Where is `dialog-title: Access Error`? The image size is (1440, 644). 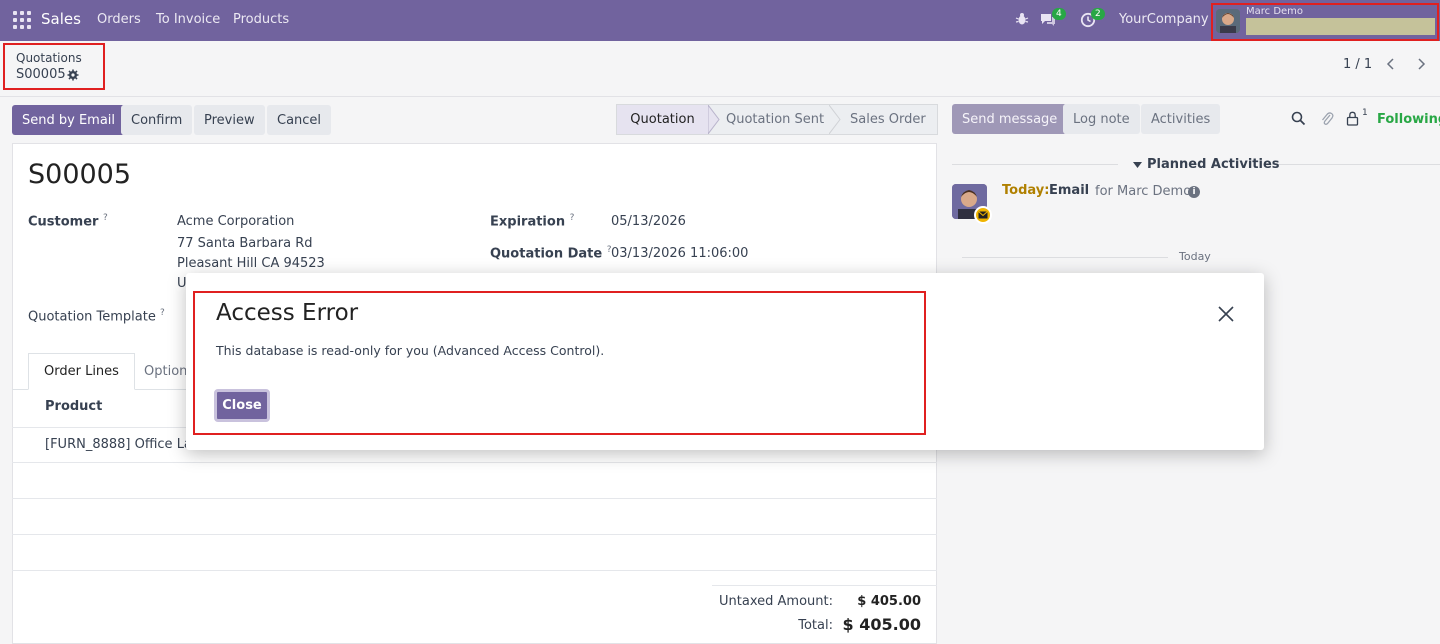 dialog-title: Access Error is located at coordinates (287, 313).